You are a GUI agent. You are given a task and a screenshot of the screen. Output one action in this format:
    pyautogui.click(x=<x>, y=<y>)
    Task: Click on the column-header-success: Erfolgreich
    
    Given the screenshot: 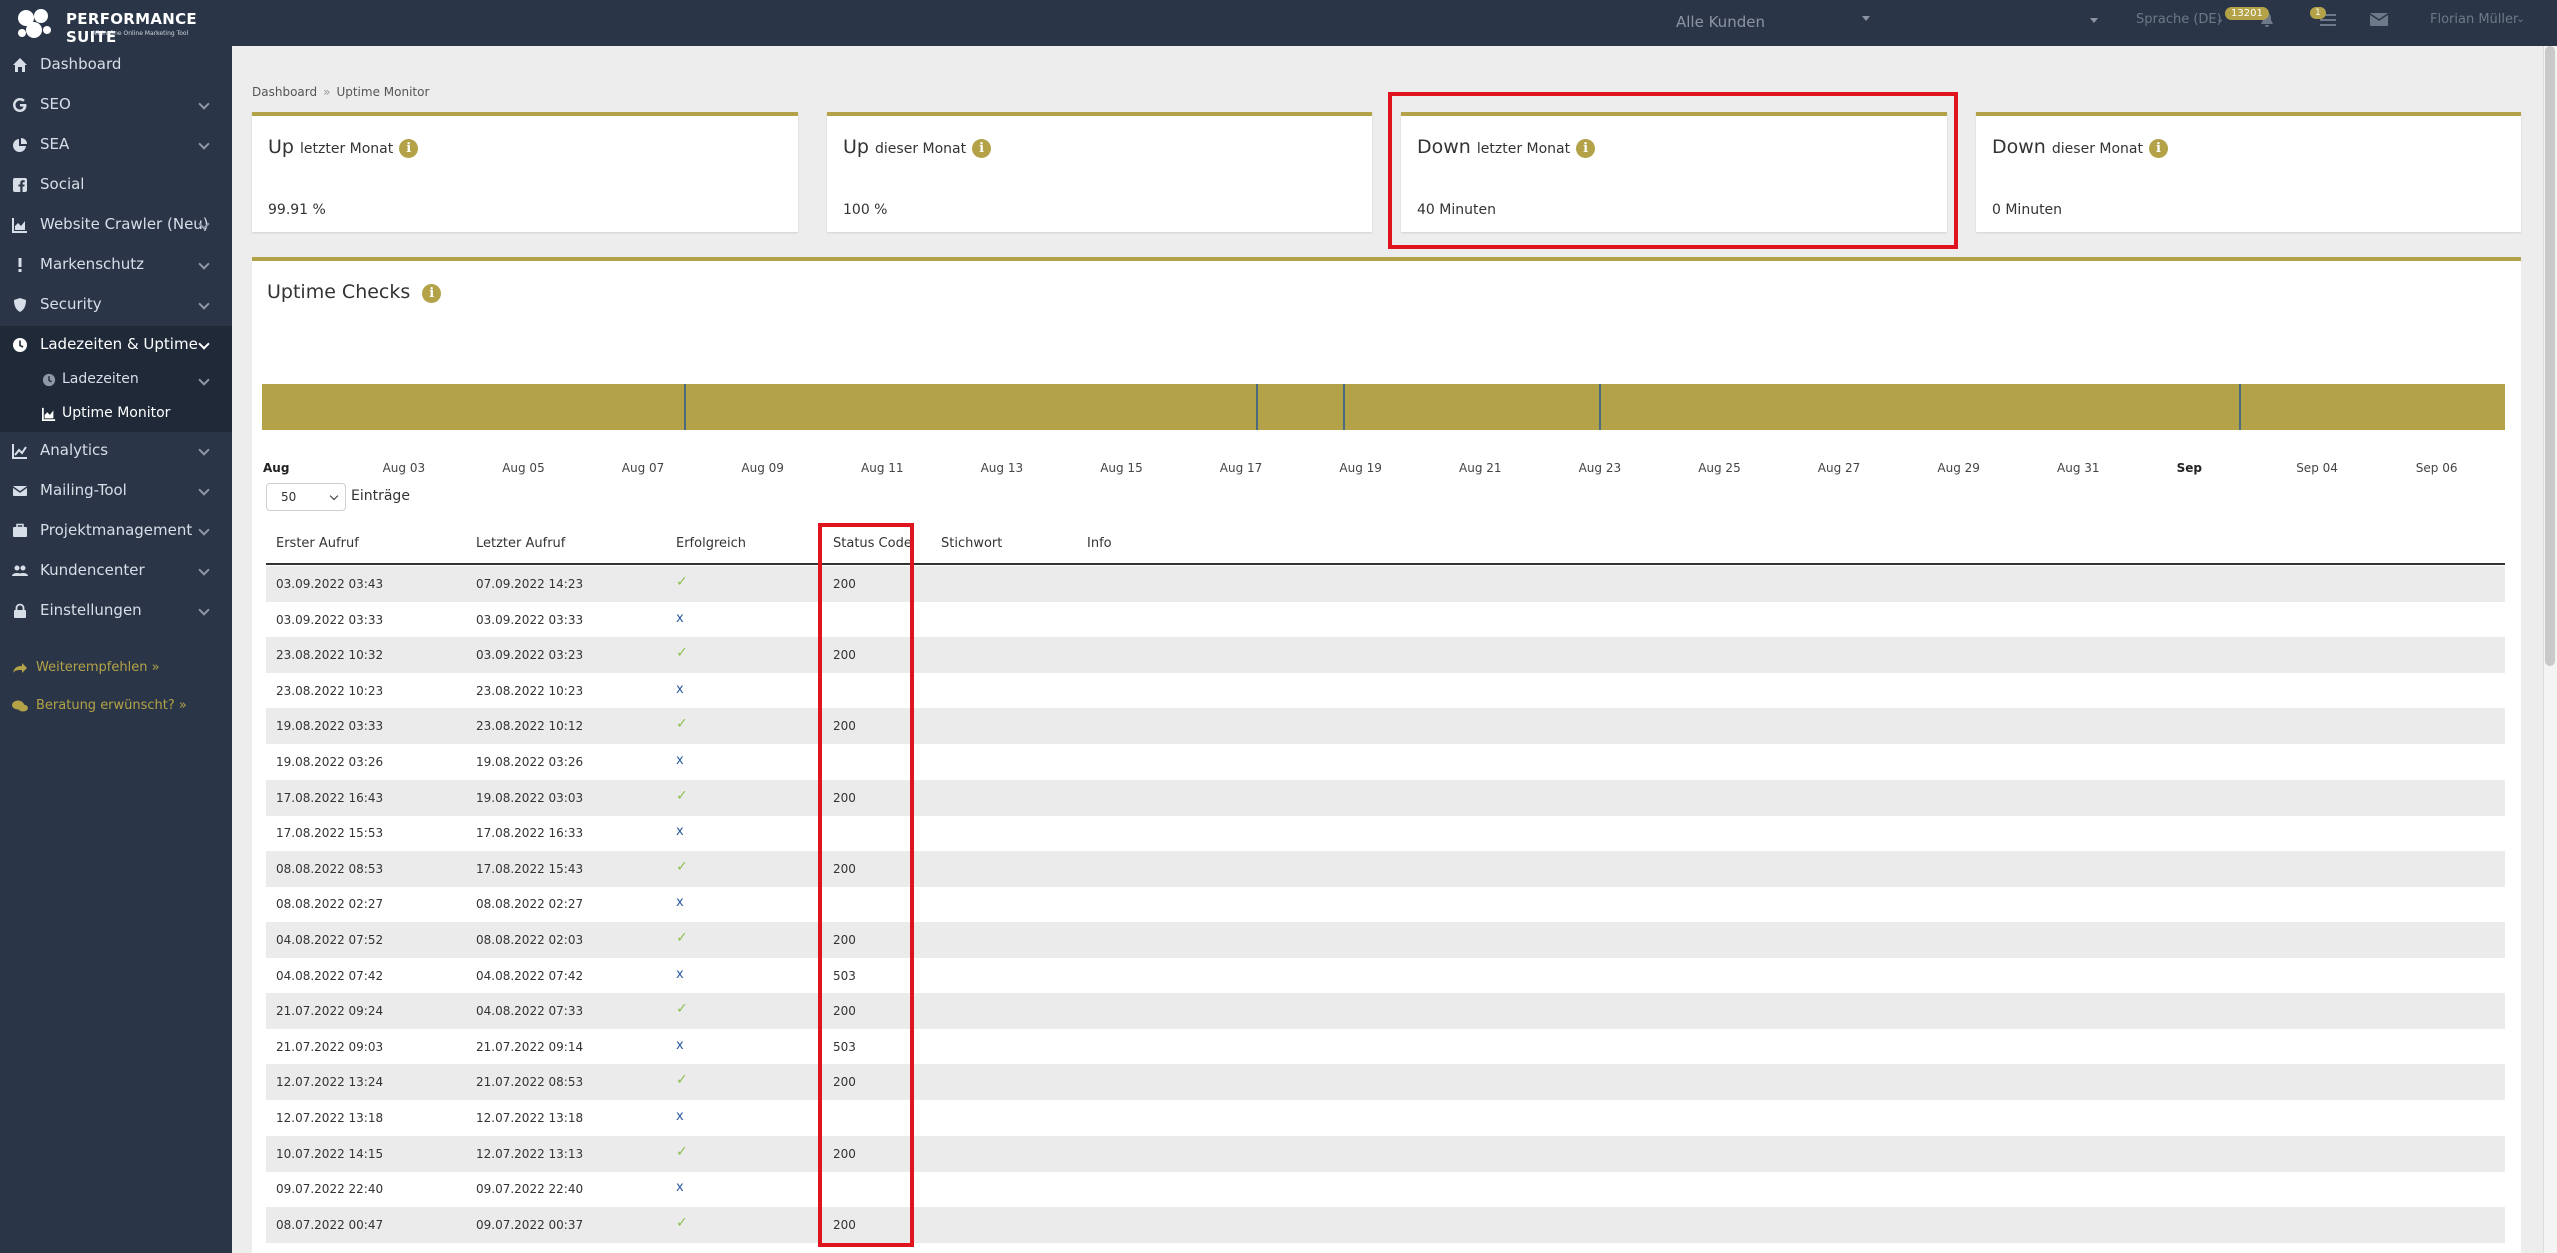 What is the action you would take?
    pyautogui.click(x=711, y=543)
    